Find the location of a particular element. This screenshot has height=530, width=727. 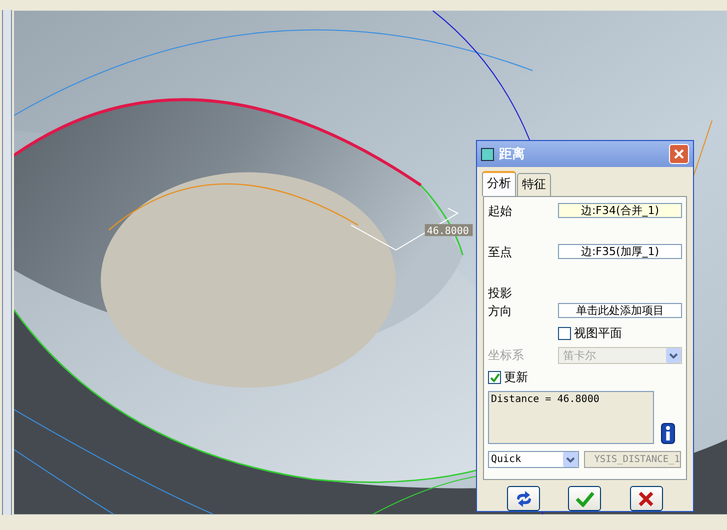

info-icon is located at coordinates (668, 433).